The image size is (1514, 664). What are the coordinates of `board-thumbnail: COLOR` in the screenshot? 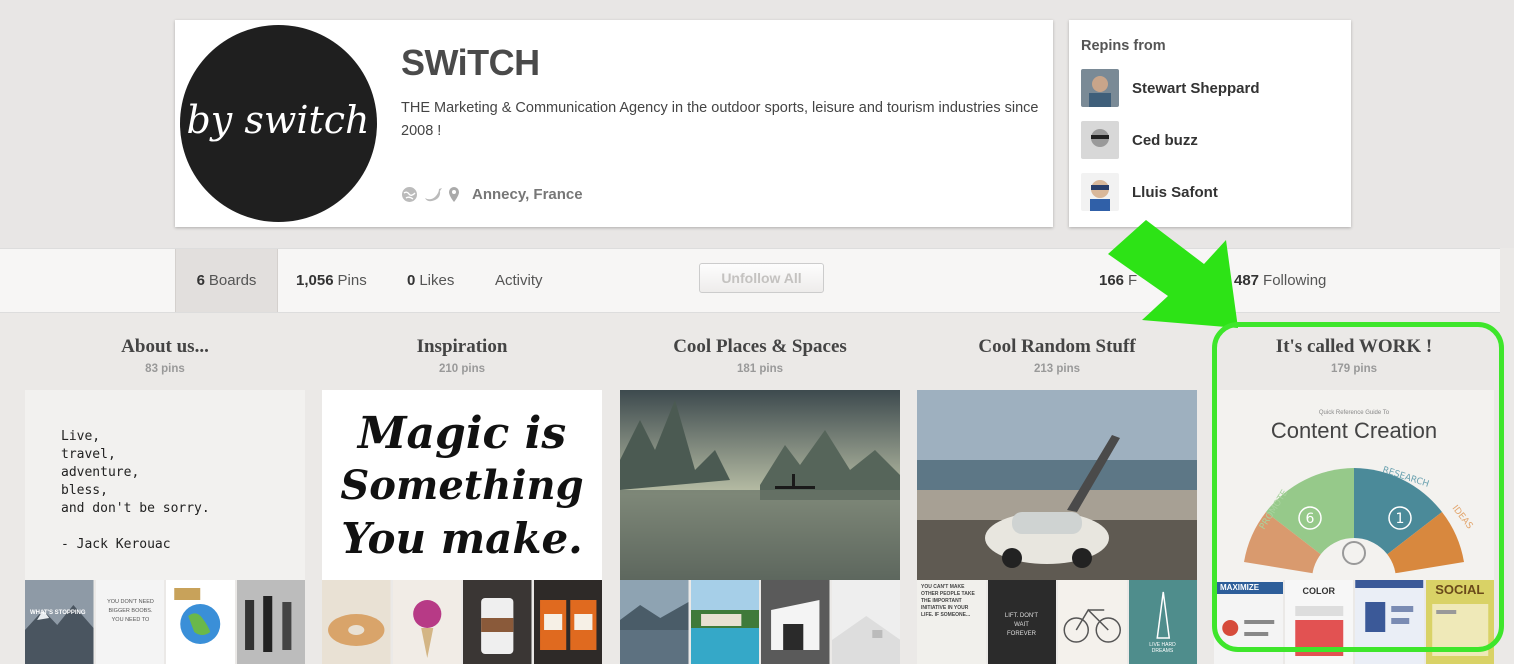 It's located at (1318, 622).